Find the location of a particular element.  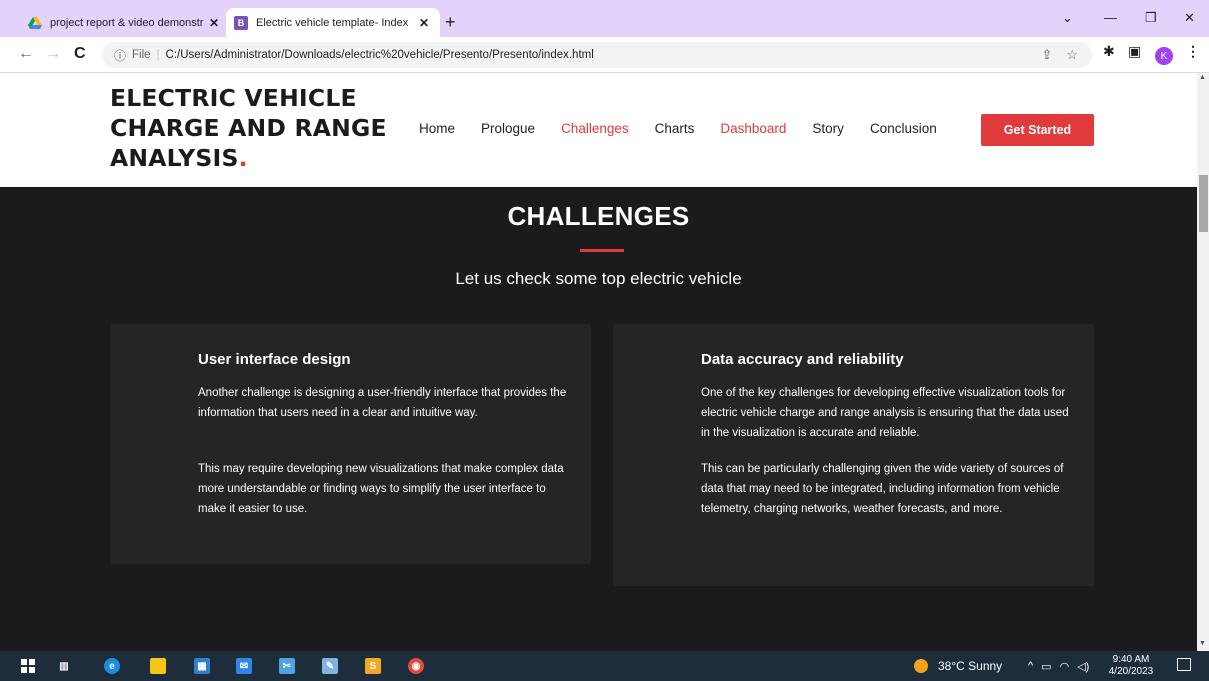

clock: 9:40 AM 4/20/2023 is located at coordinates (1131, 666).